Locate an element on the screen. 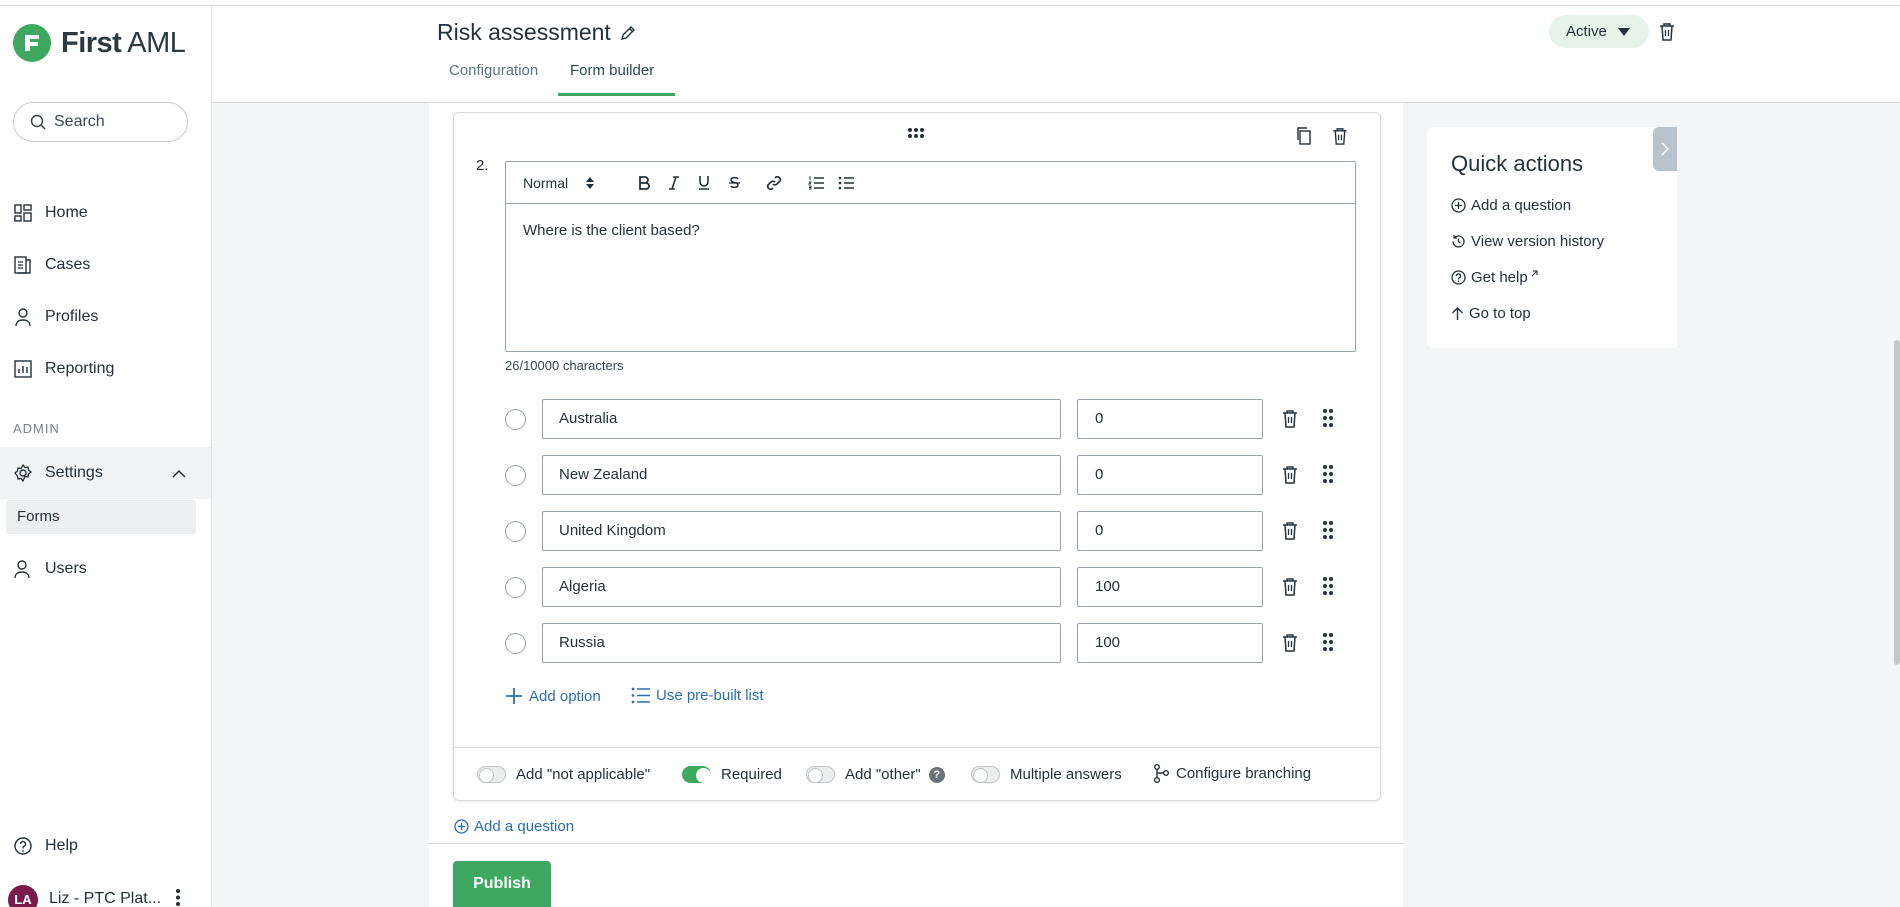 The height and width of the screenshot is (907, 1900). question-text: Where is the client based? is located at coordinates (930, 230).